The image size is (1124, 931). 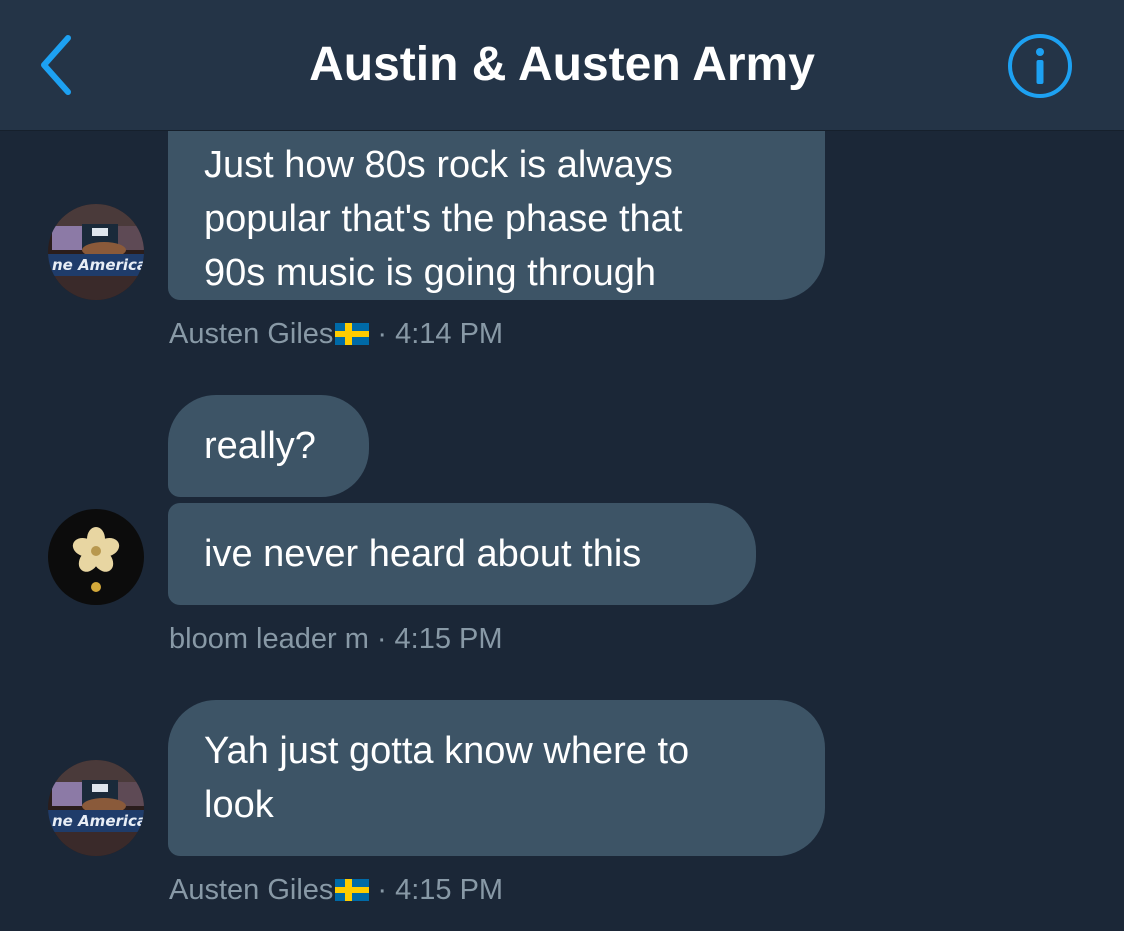 I want to click on gold-flower-avatar-icon, so click(x=96, y=557).